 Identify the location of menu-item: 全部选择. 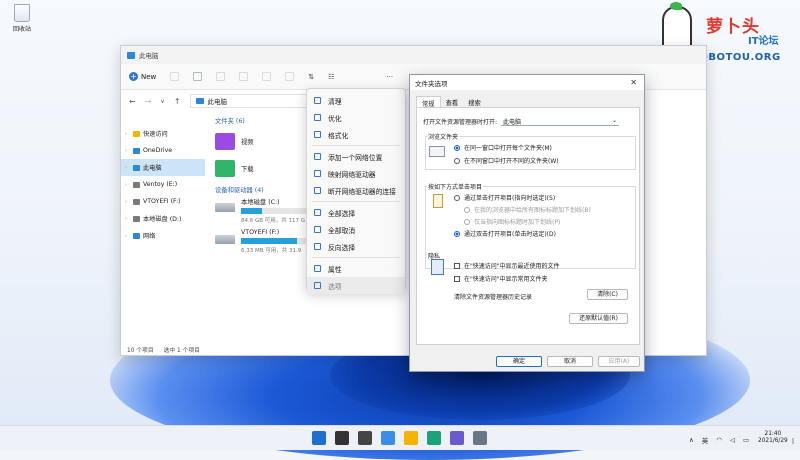
(356, 212).